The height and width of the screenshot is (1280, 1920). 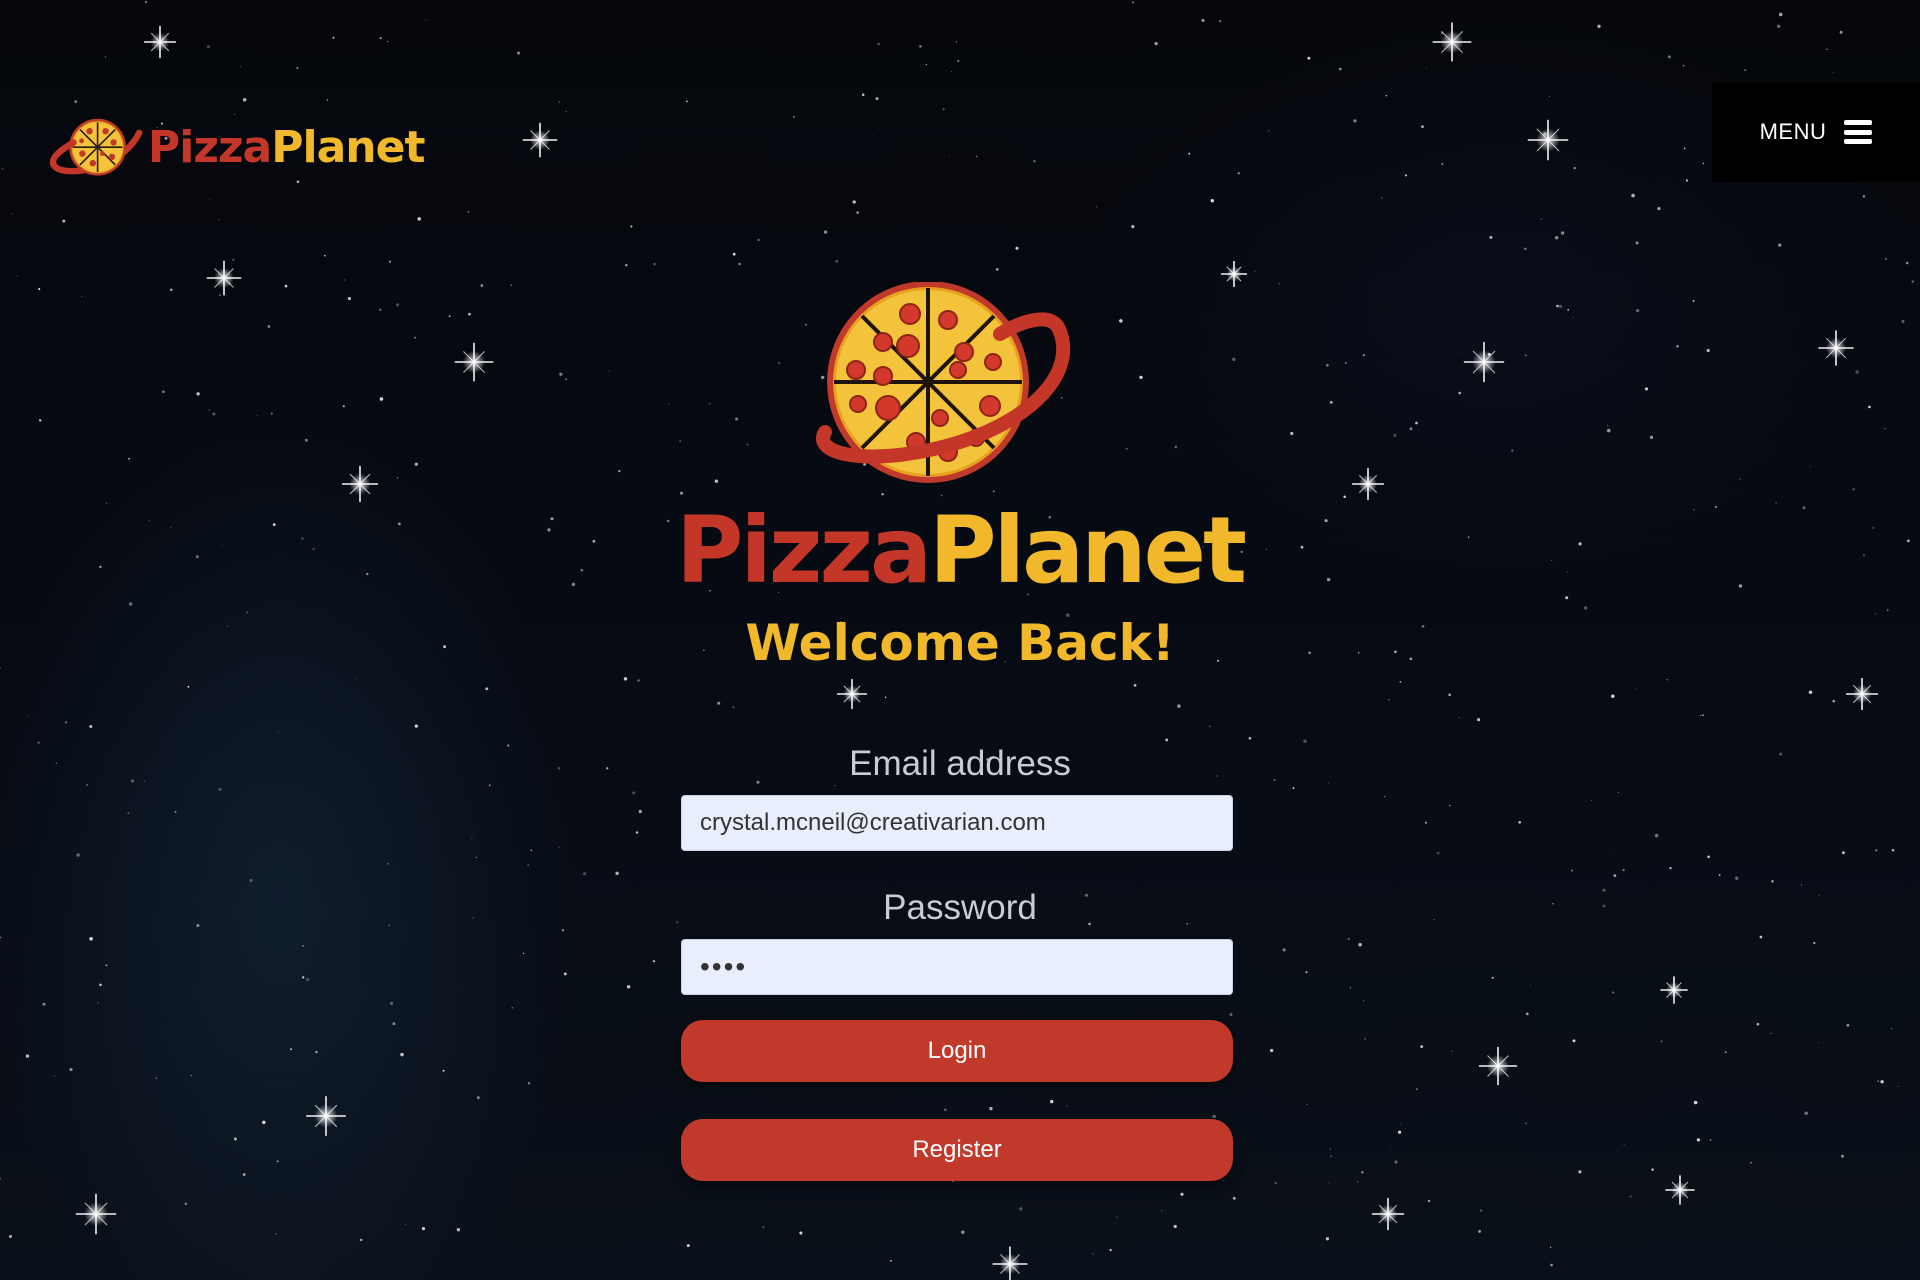 I want to click on menu-button: MENU, so click(x=1816, y=132).